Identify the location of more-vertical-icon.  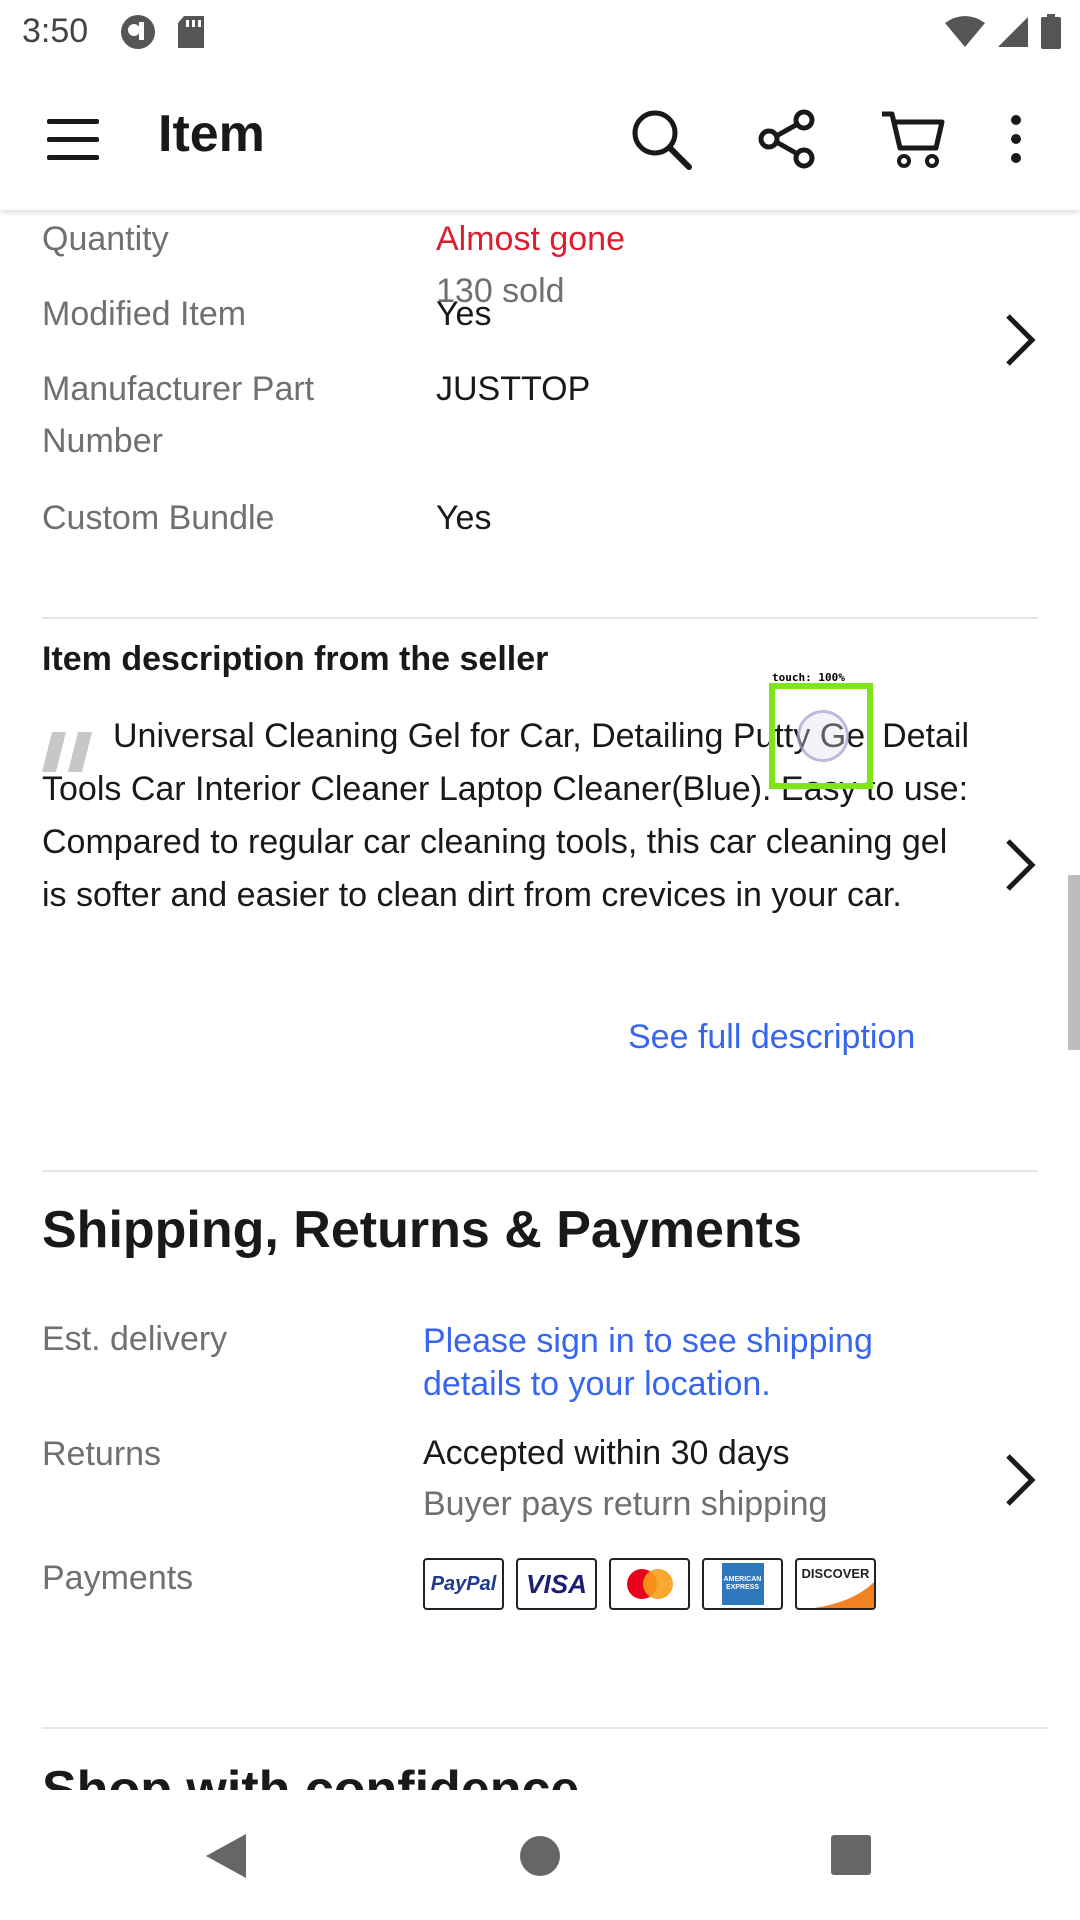
(1016, 139).